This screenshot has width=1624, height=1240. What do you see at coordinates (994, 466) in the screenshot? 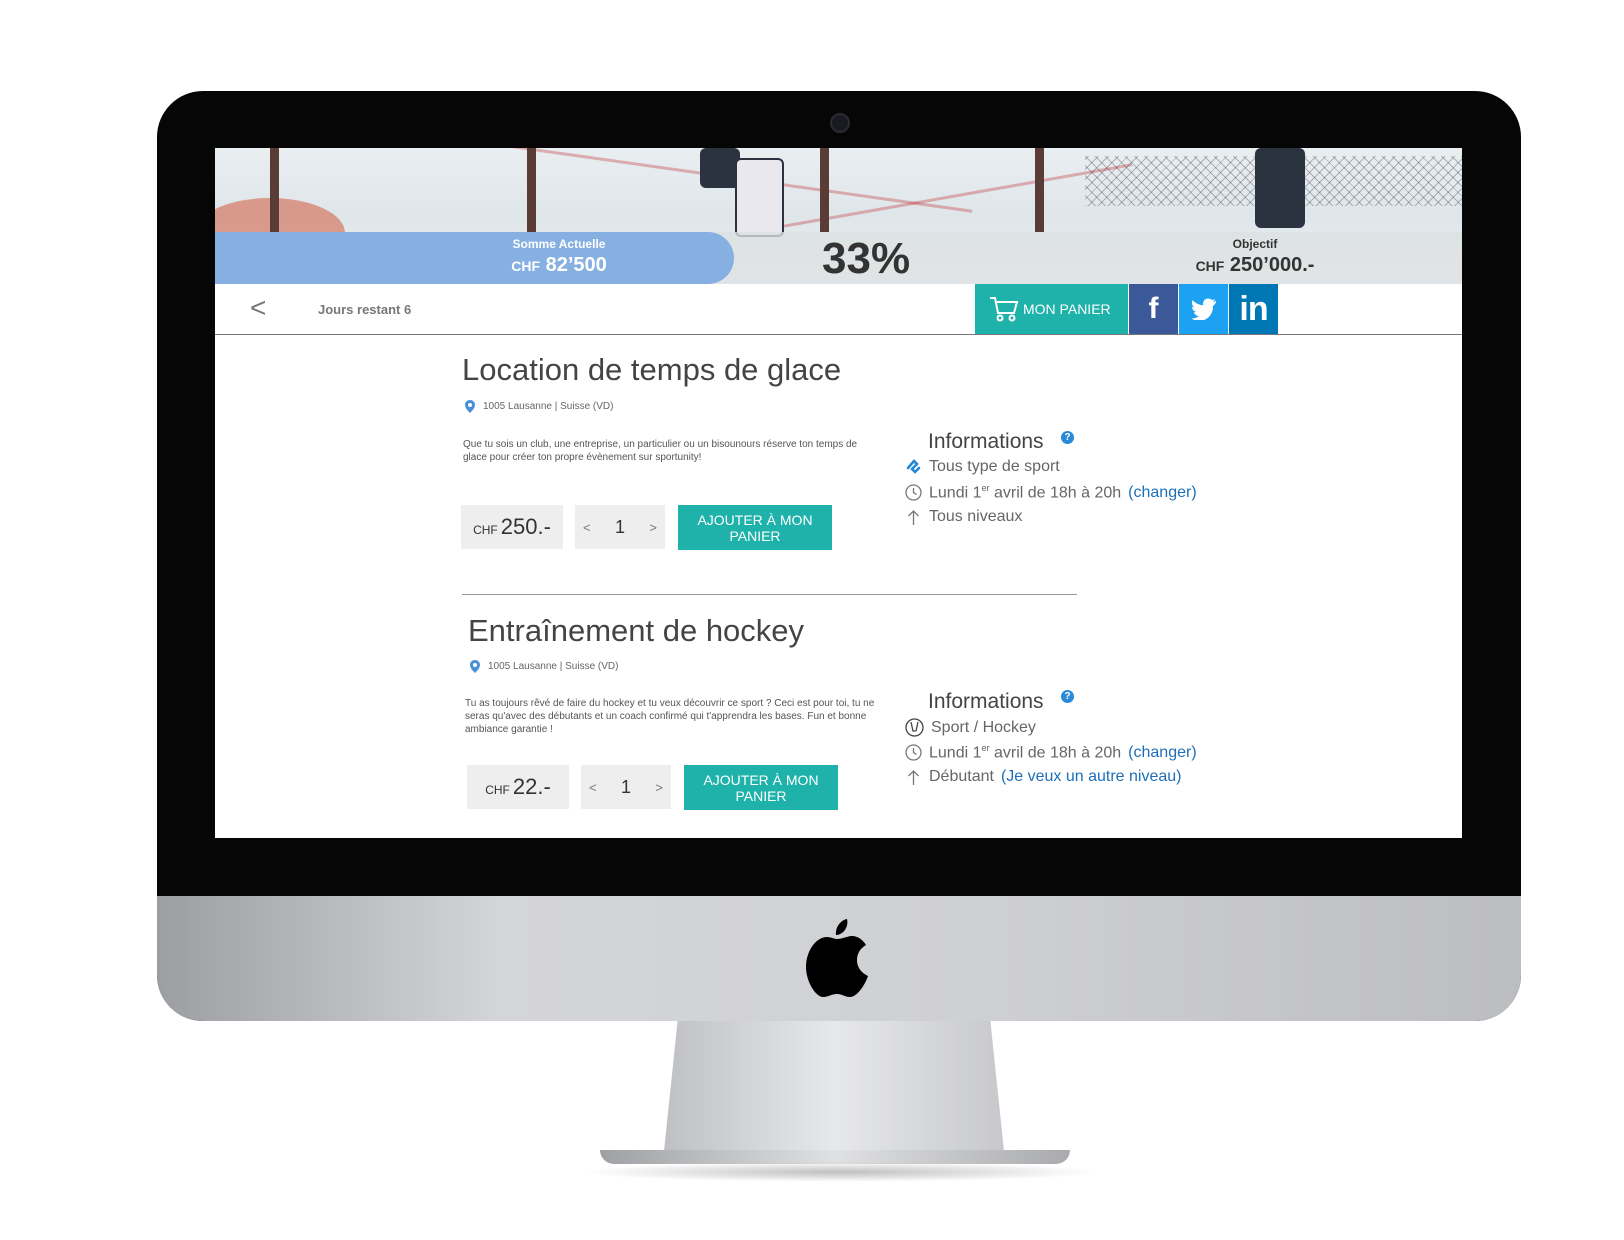
I see `sport-text: Tous type de sport` at bounding box center [994, 466].